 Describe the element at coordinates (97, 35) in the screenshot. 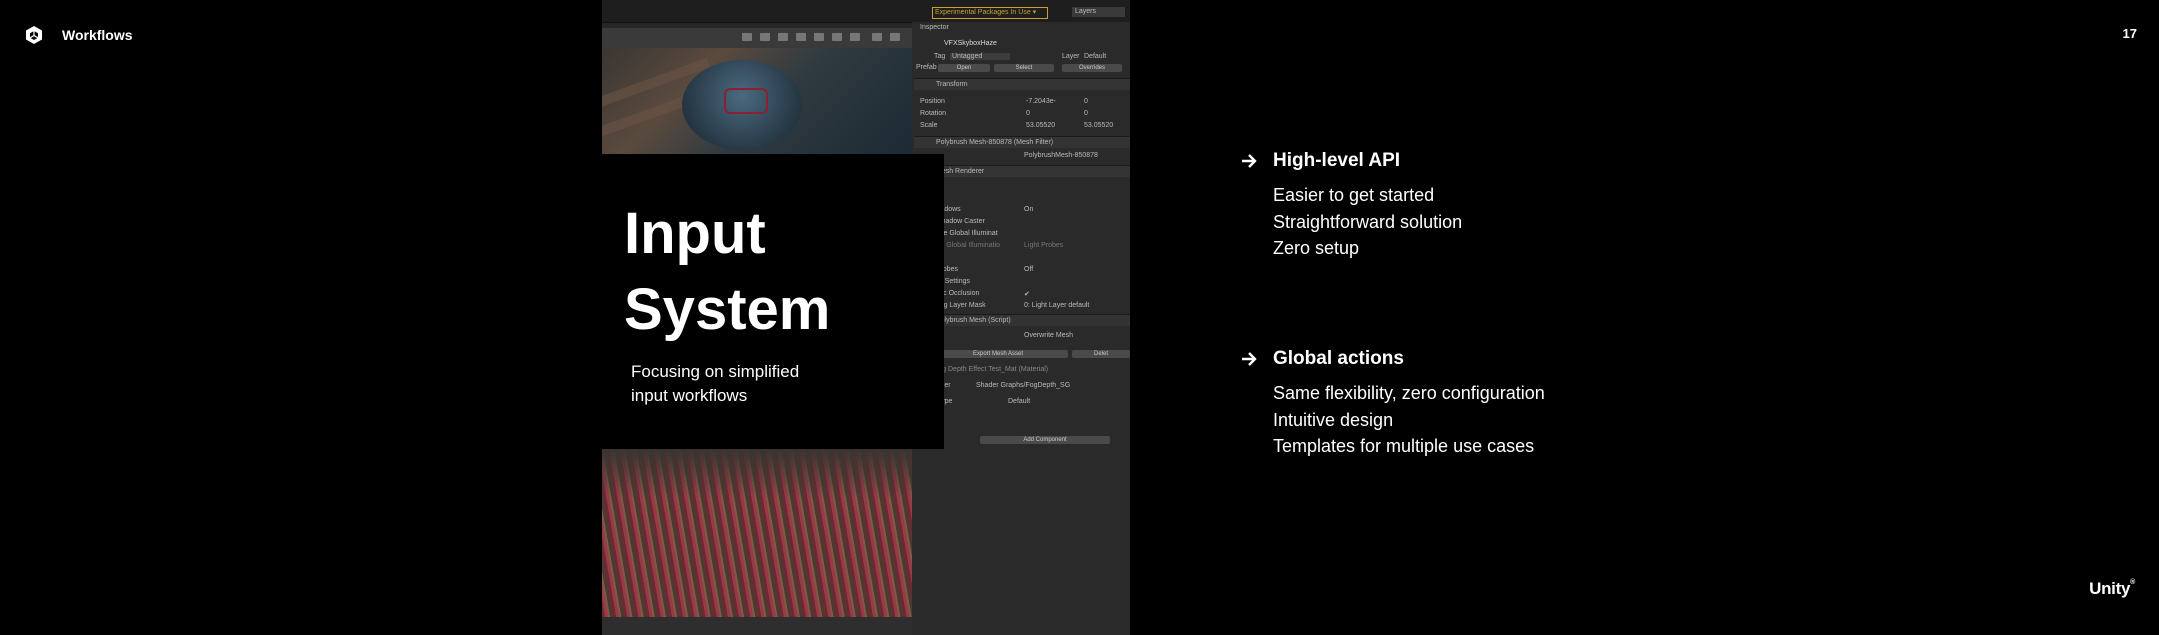

I see `header-title: Workflows` at that location.